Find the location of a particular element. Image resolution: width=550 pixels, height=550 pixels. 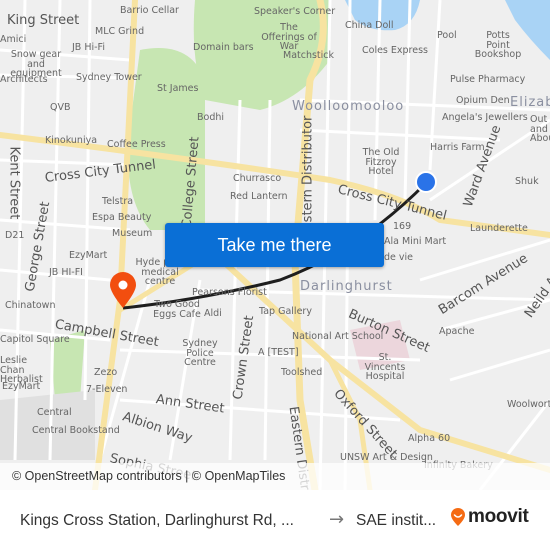

poi-label: JB Hi-Fi is located at coordinates (88, 47).